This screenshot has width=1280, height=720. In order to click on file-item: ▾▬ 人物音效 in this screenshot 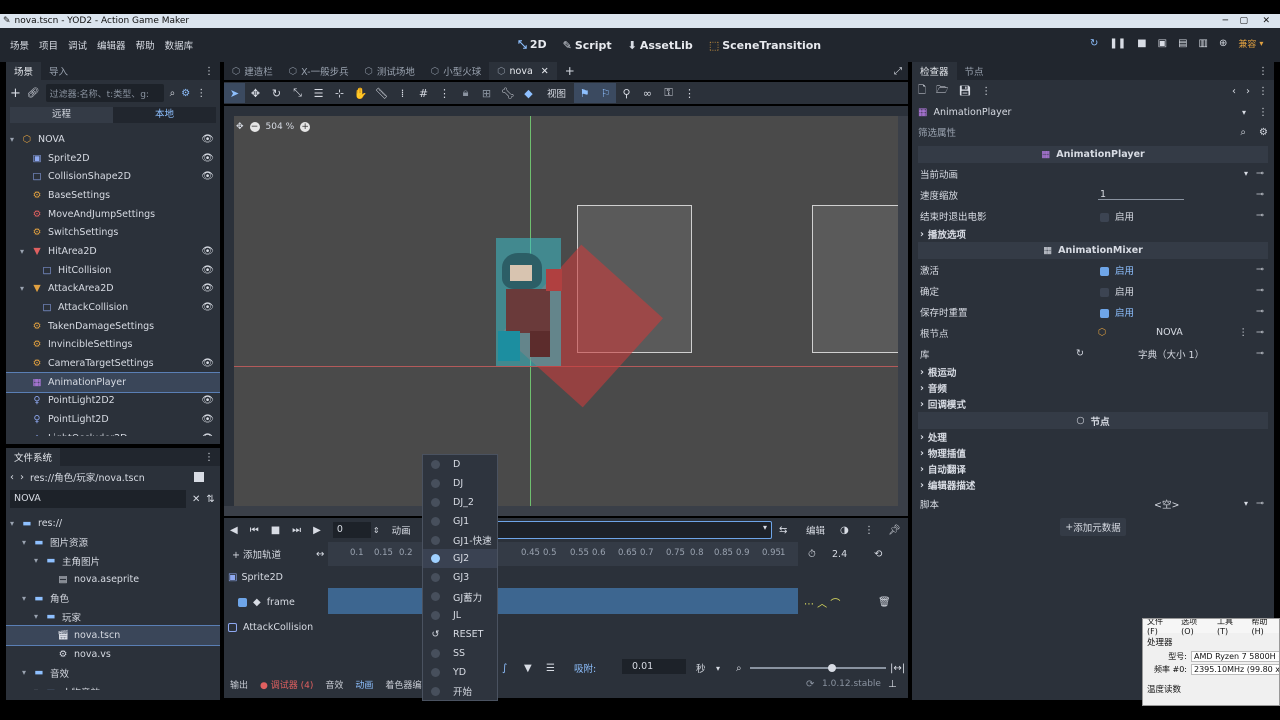, I will do `click(113, 686)`.